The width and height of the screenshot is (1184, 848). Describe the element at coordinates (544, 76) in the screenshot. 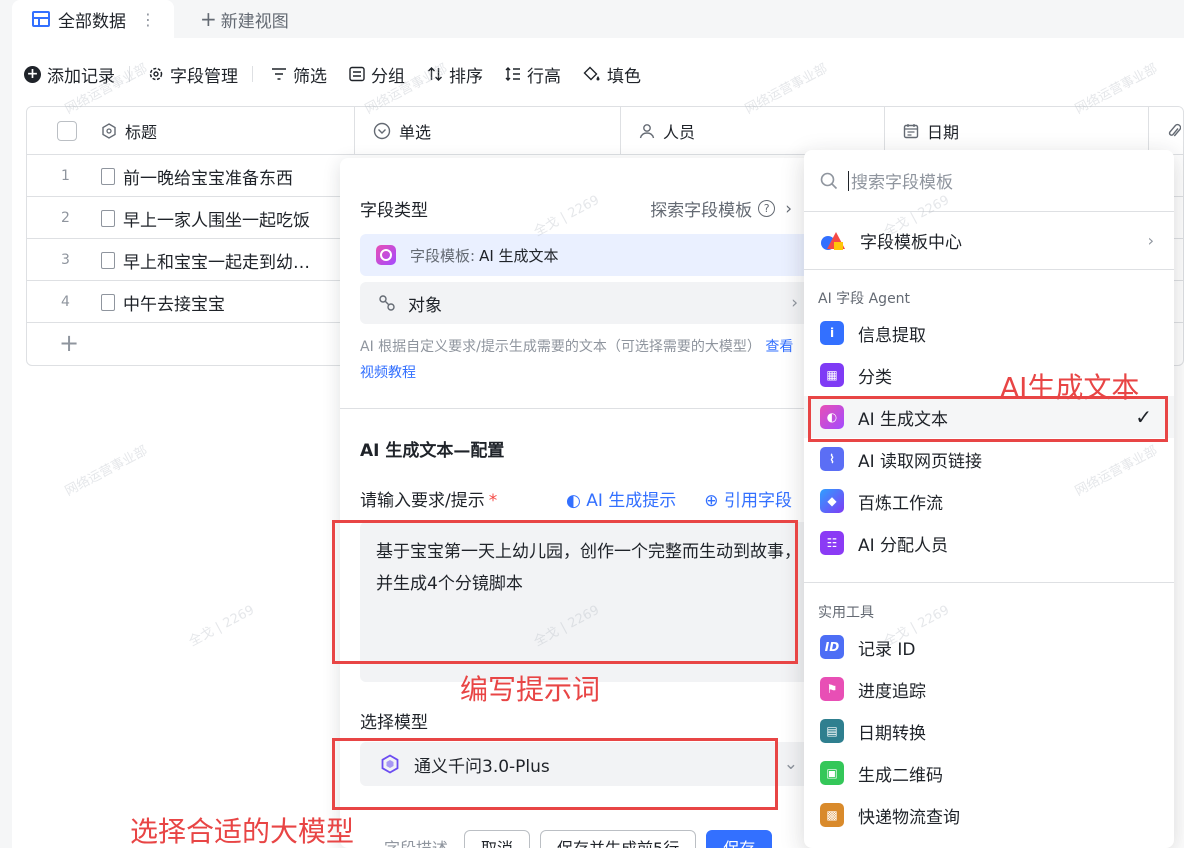

I see `row-height-label: 行高` at that location.